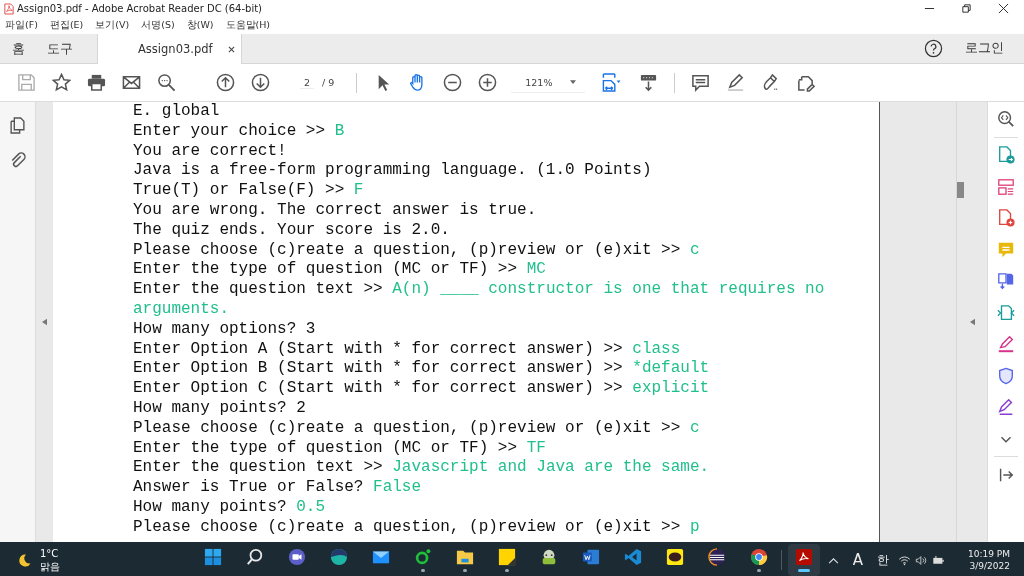 The image size is (1024, 576). I want to click on taskbar-app-button, so click(804, 560).